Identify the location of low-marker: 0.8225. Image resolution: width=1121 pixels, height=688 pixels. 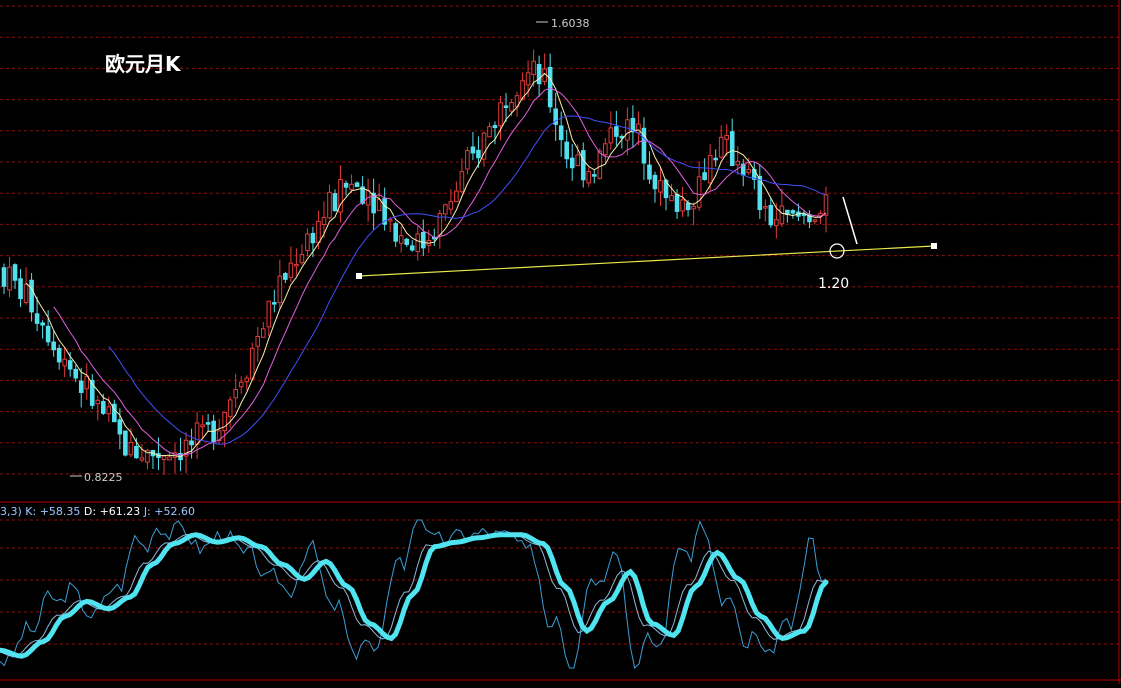
(96, 477).